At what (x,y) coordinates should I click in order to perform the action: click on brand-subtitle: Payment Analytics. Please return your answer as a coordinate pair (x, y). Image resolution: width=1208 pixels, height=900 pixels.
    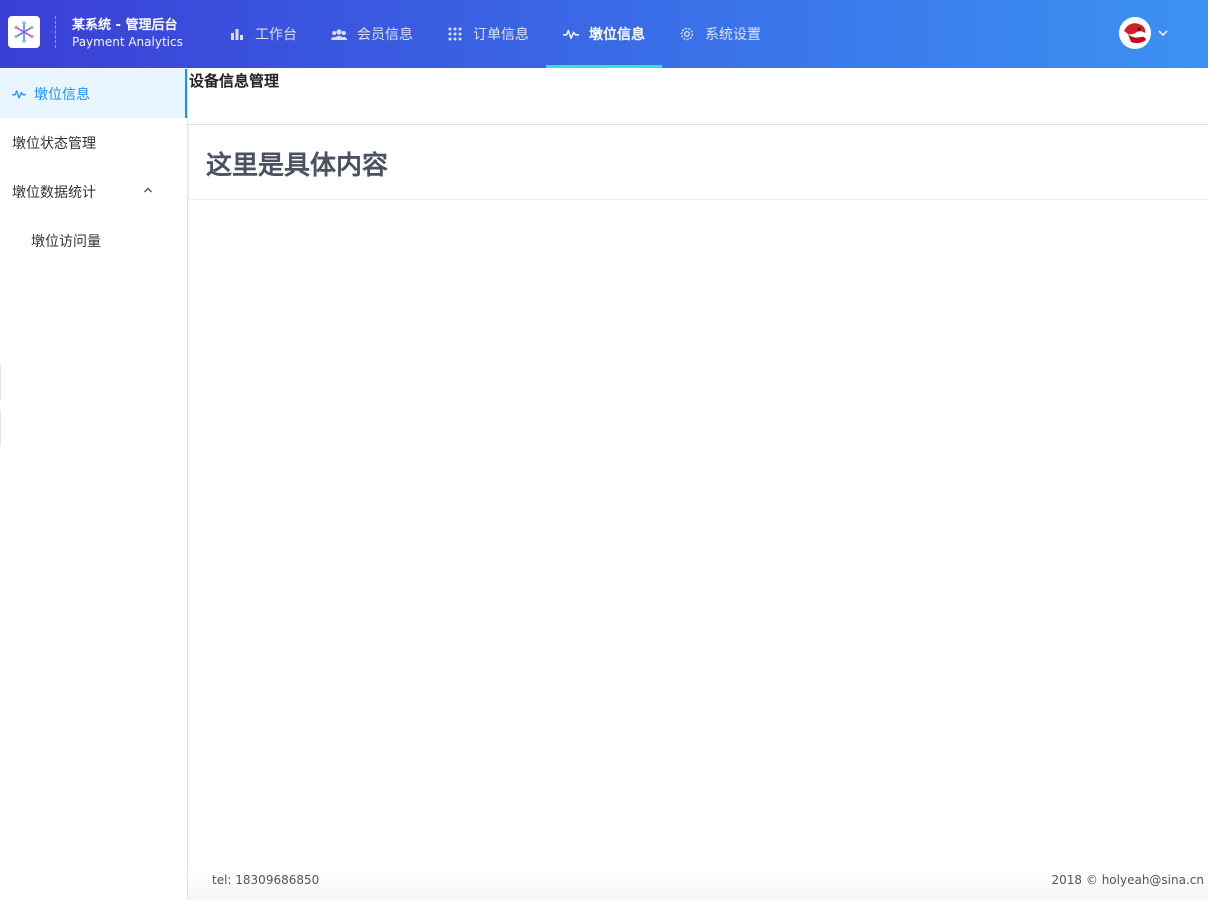
    Looking at the image, I should click on (127, 42).